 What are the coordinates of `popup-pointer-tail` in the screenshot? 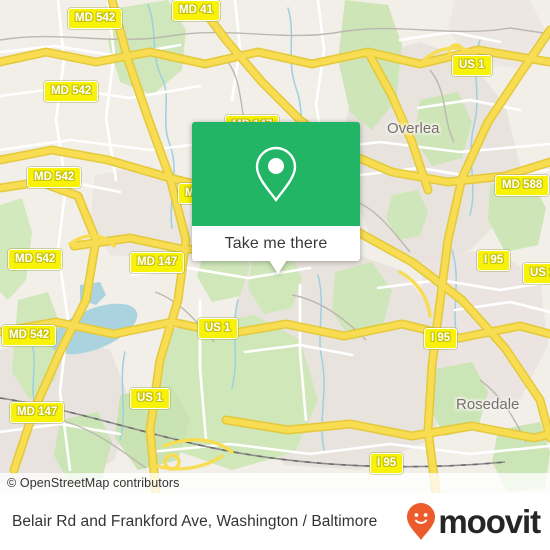 It's located at (278, 267).